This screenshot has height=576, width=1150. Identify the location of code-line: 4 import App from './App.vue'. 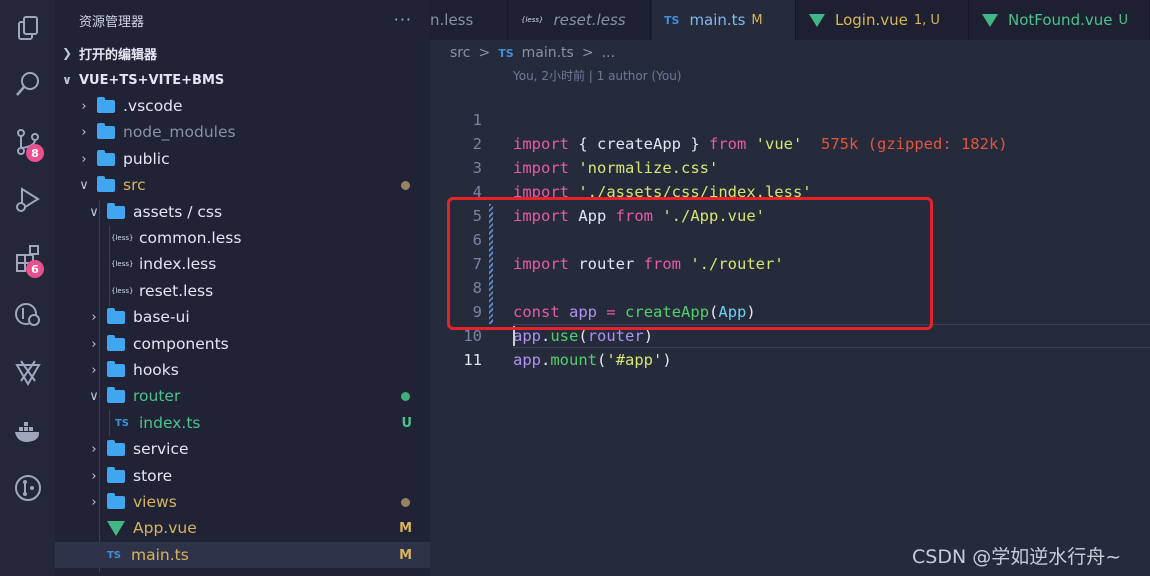
(790, 190).